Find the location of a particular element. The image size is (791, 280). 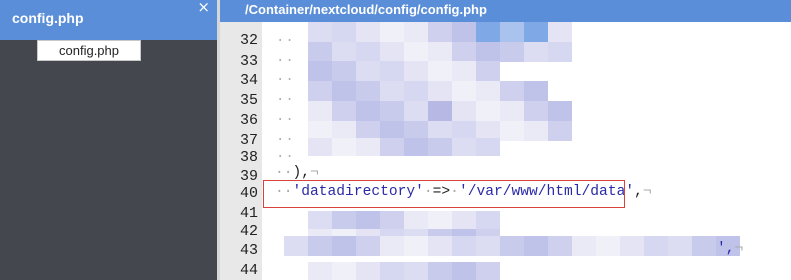

string-end: ', is located at coordinates (726, 249).